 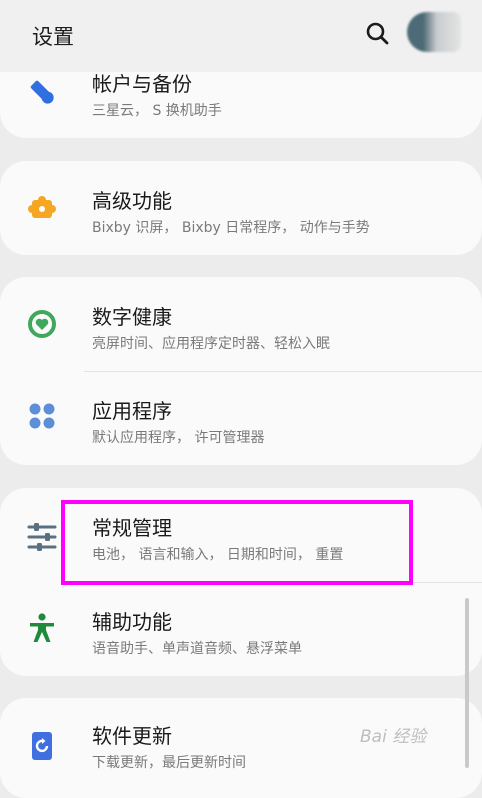 What do you see at coordinates (434, 32) in the screenshot?
I see `avatar` at bounding box center [434, 32].